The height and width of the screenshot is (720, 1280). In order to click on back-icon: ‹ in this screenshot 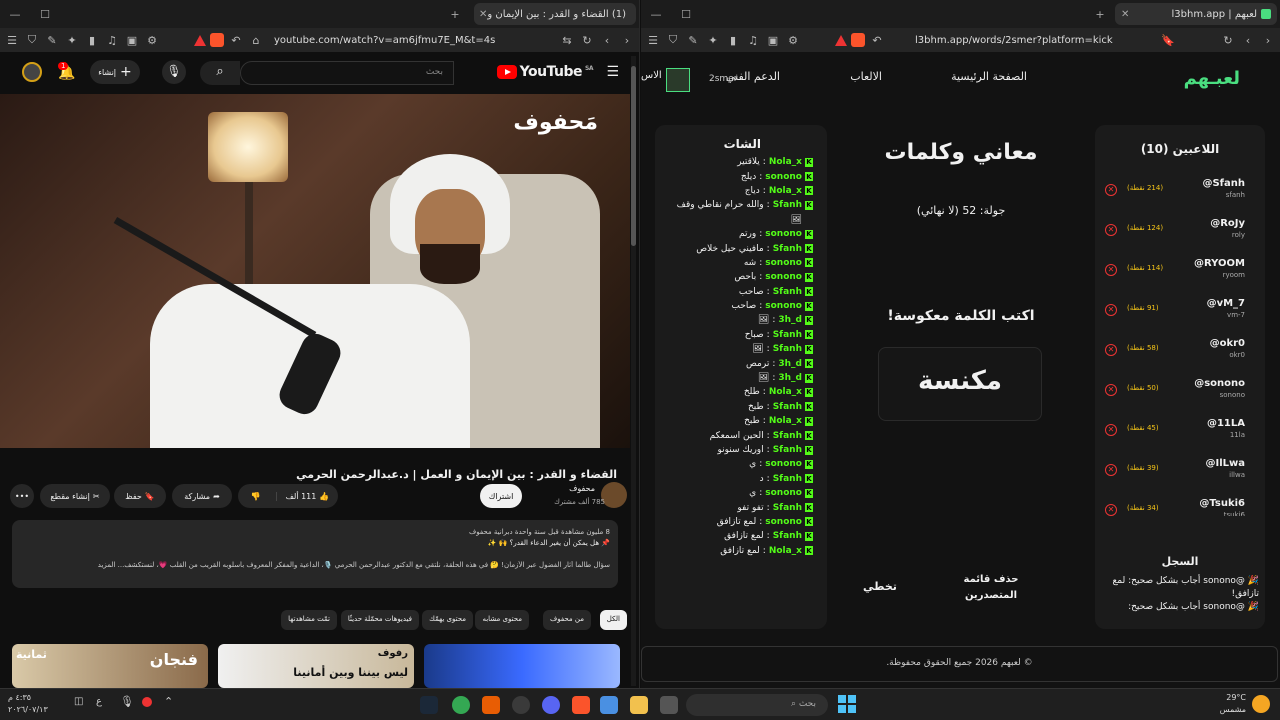, I will do `click(607, 40)`.